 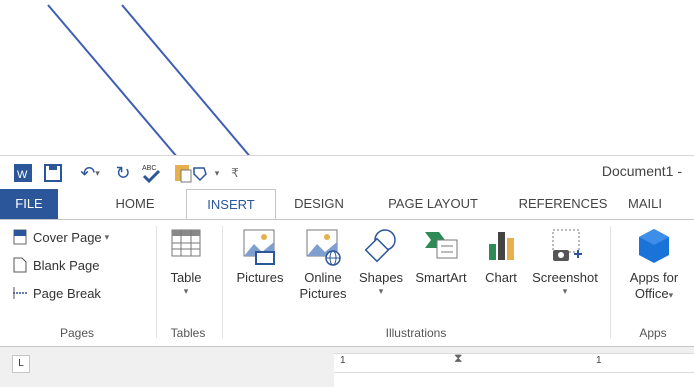 I want to click on tab-selector: L, so click(x=21, y=364).